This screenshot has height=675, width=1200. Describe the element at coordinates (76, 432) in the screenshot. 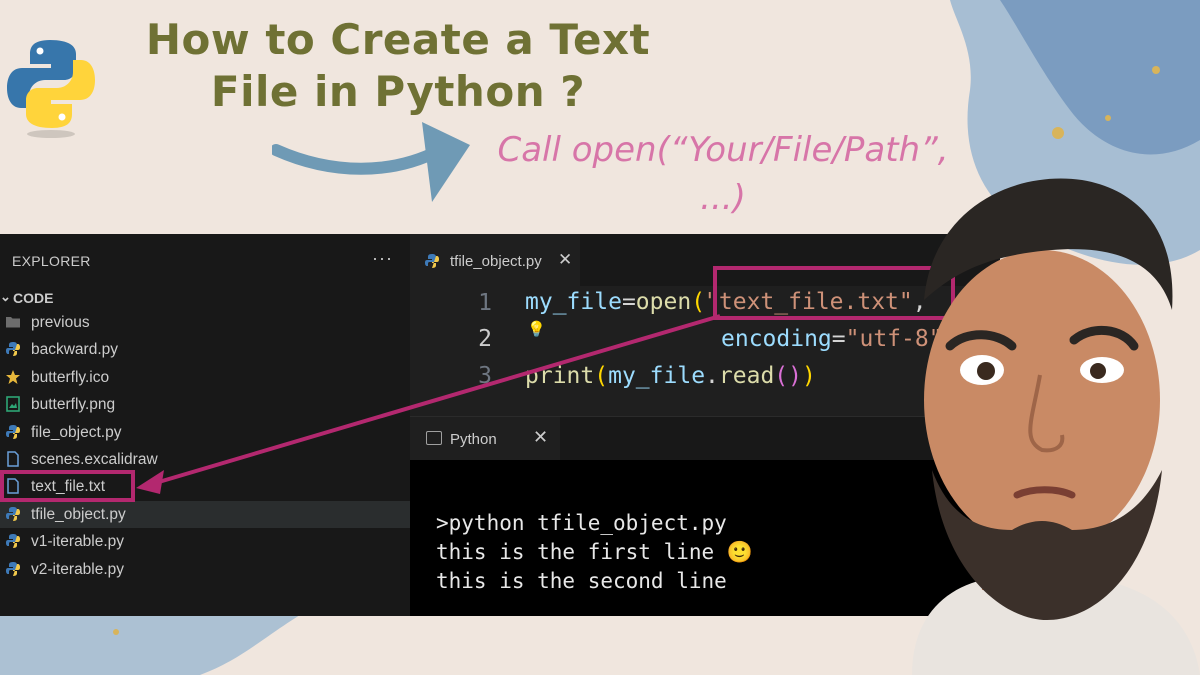

I see `file-name: file_object.py` at that location.